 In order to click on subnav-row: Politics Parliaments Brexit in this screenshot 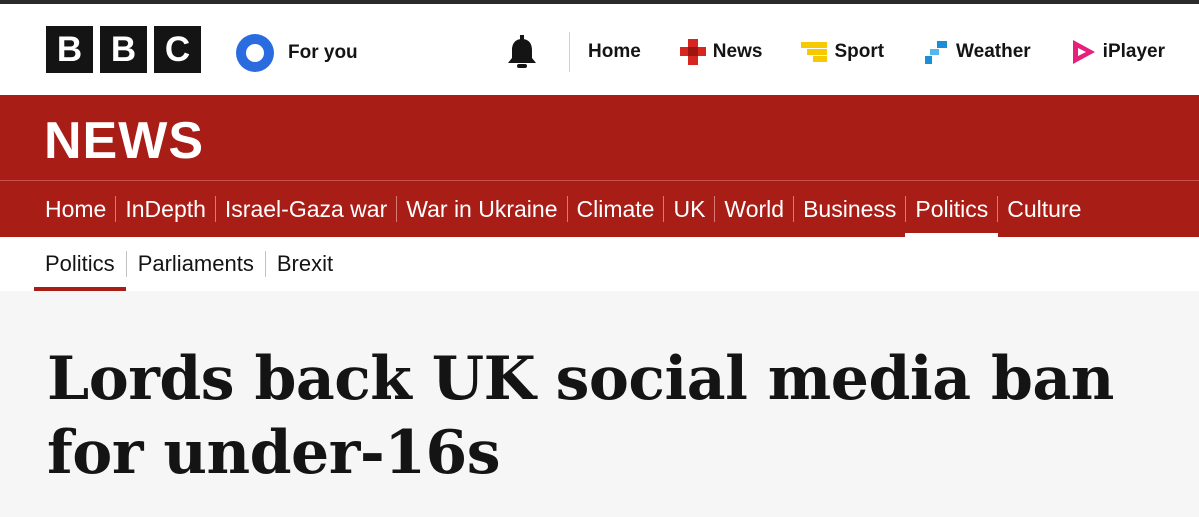, I will do `click(183, 264)`.